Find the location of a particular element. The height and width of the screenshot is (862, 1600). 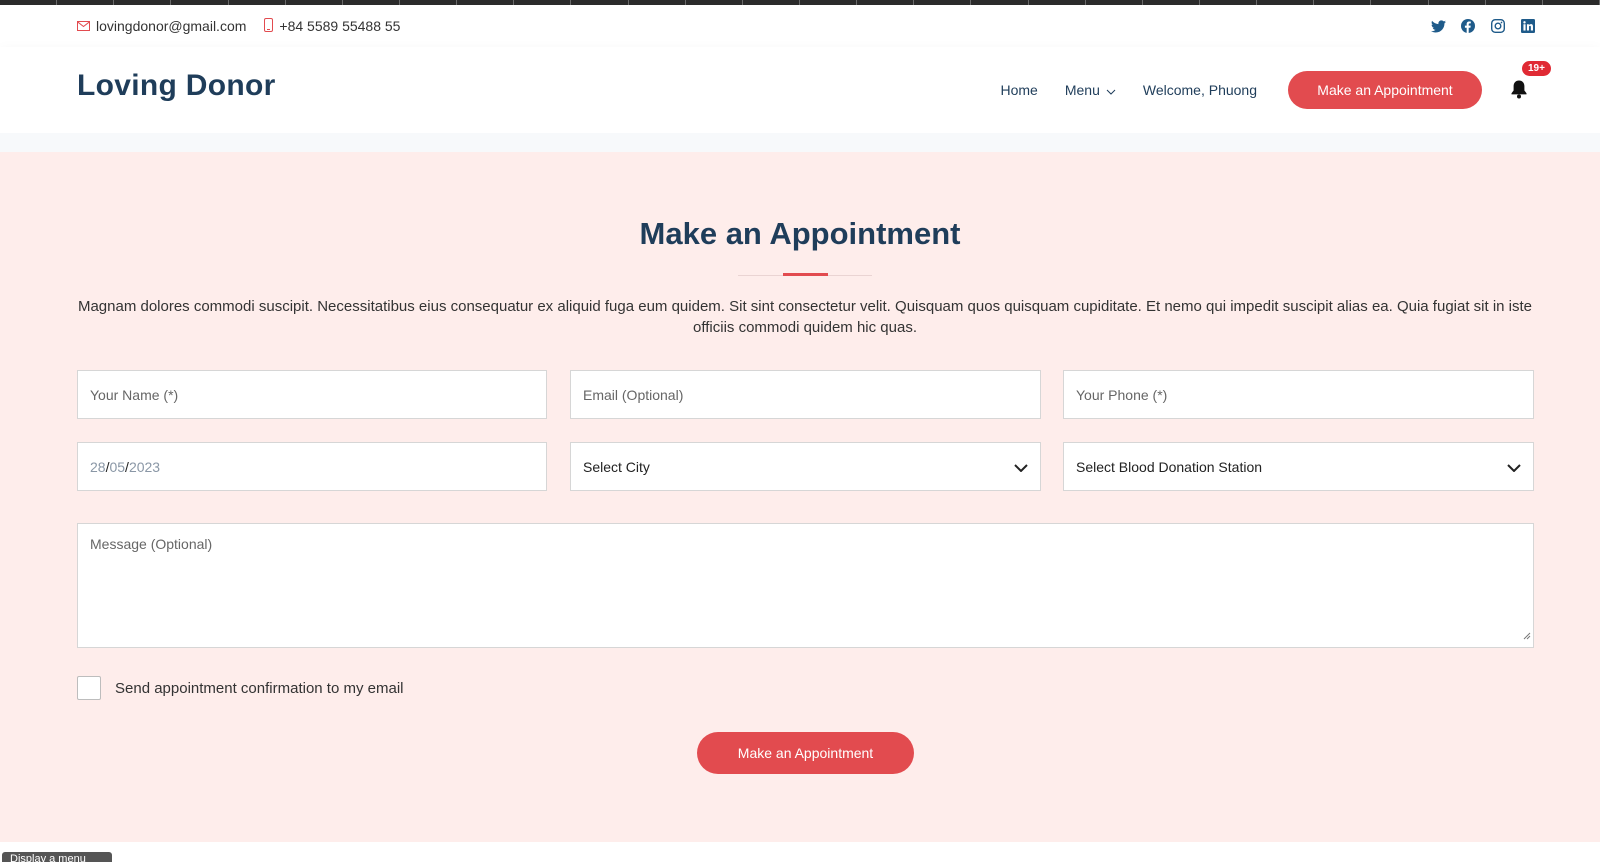

nav-home: Home is located at coordinates (1018, 90).